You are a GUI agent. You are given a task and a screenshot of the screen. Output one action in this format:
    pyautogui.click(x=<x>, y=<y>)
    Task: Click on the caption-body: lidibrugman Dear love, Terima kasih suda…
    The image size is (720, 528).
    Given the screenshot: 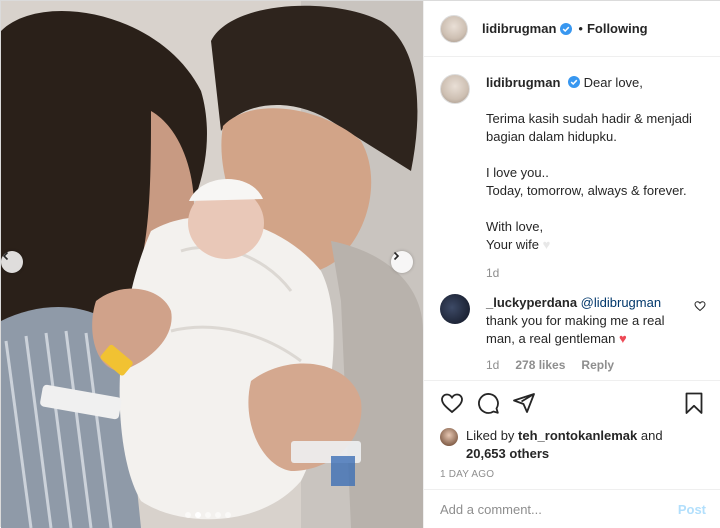 What is the action you would take?
    pyautogui.click(x=596, y=178)
    